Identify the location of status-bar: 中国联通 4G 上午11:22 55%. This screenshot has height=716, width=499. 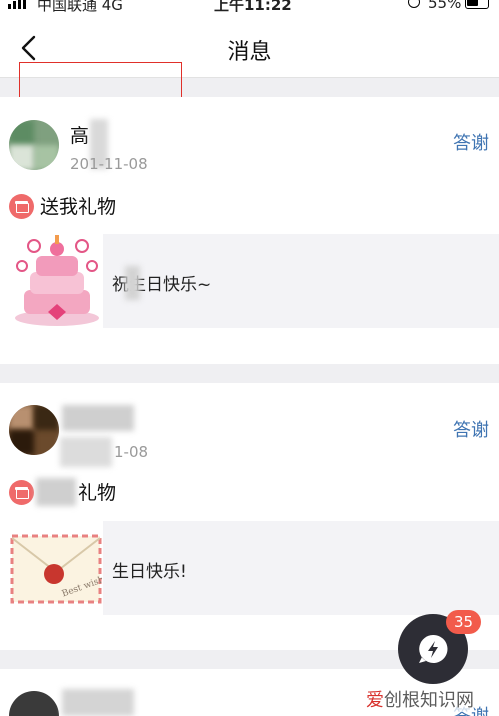
(249, 7).